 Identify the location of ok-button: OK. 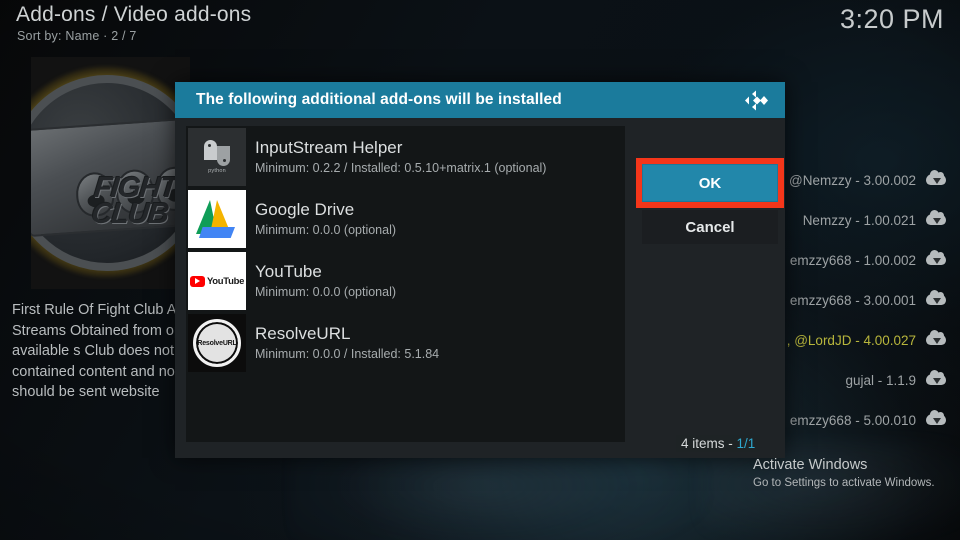
(710, 183).